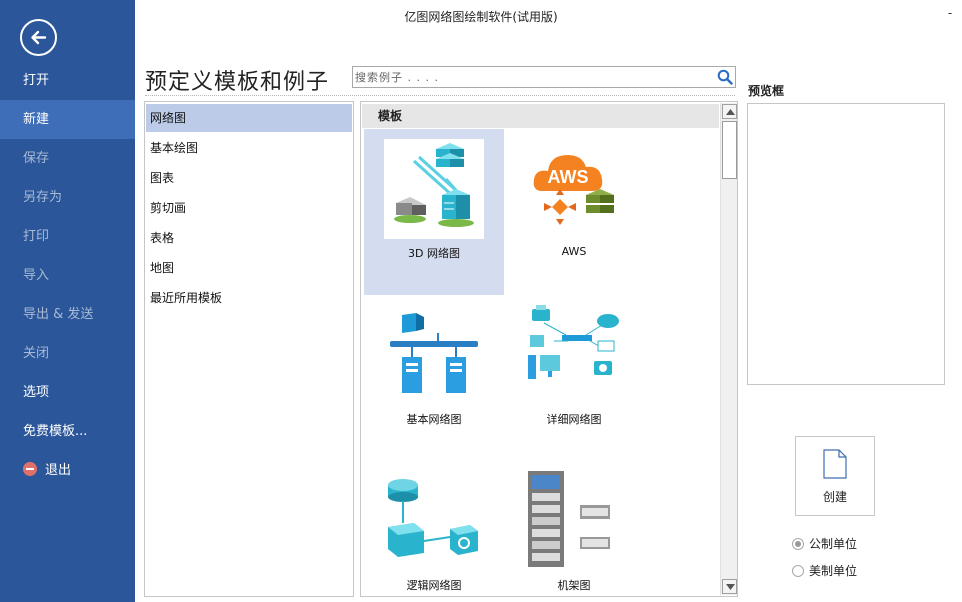 This screenshot has width=962, height=602. What do you see at coordinates (574, 419) in the screenshot?
I see `template-label: 详细网络图` at bounding box center [574, 419].